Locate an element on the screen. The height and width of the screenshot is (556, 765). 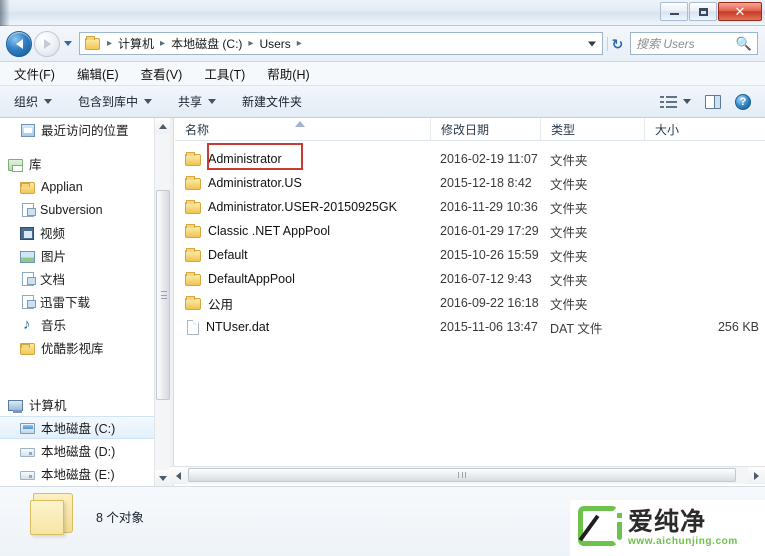
refresh-button: ↻ is located at coordinates (617, 43).